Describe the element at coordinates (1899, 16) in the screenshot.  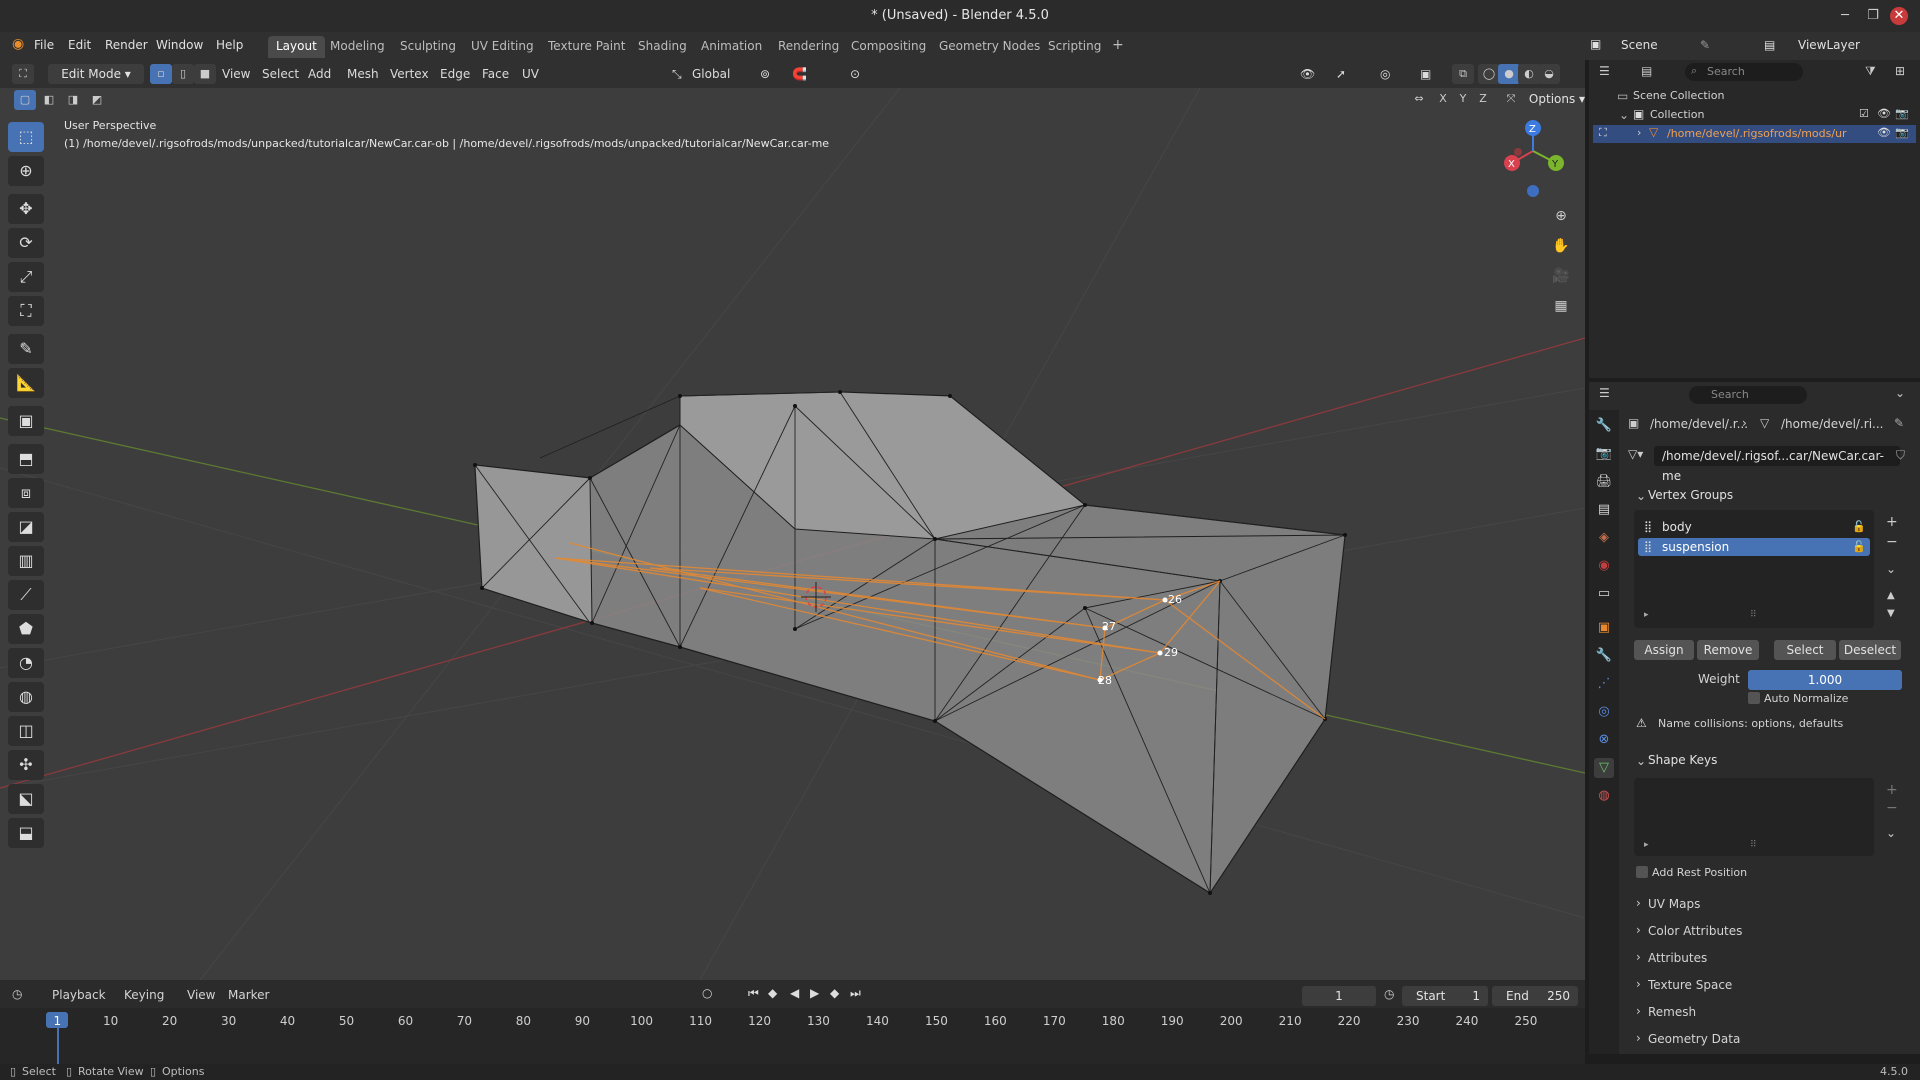
I see `close-icon: ✕` at that location.